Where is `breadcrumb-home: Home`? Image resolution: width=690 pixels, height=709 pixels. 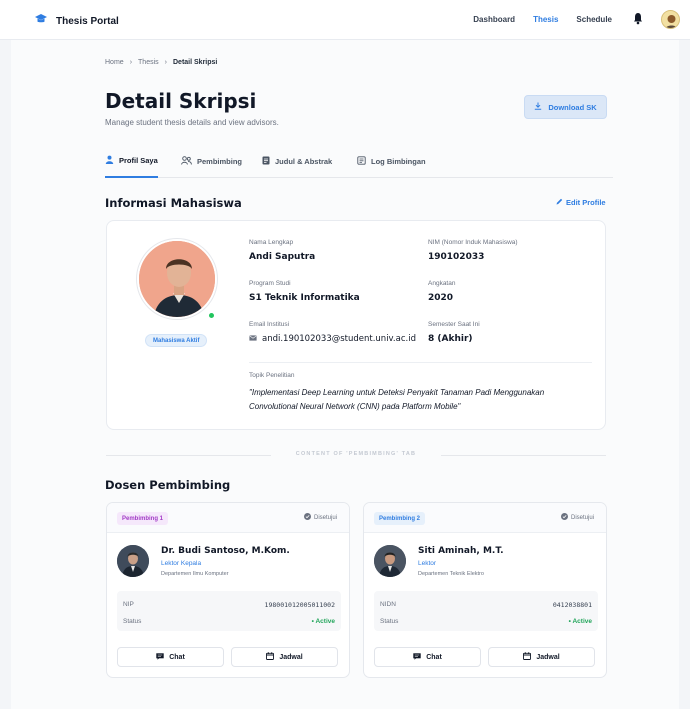 breadcrumb-home: Home is located at coordinates (114, 62).